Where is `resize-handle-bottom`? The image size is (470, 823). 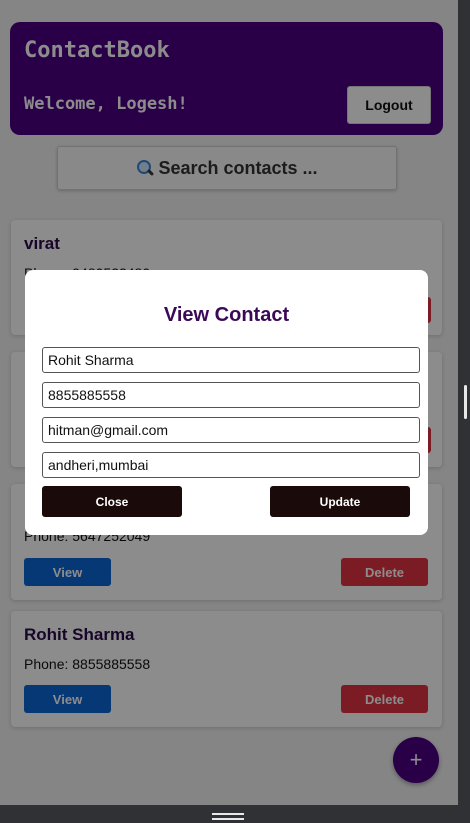
resize-handle-bottom is located at coordinates (228, 814).